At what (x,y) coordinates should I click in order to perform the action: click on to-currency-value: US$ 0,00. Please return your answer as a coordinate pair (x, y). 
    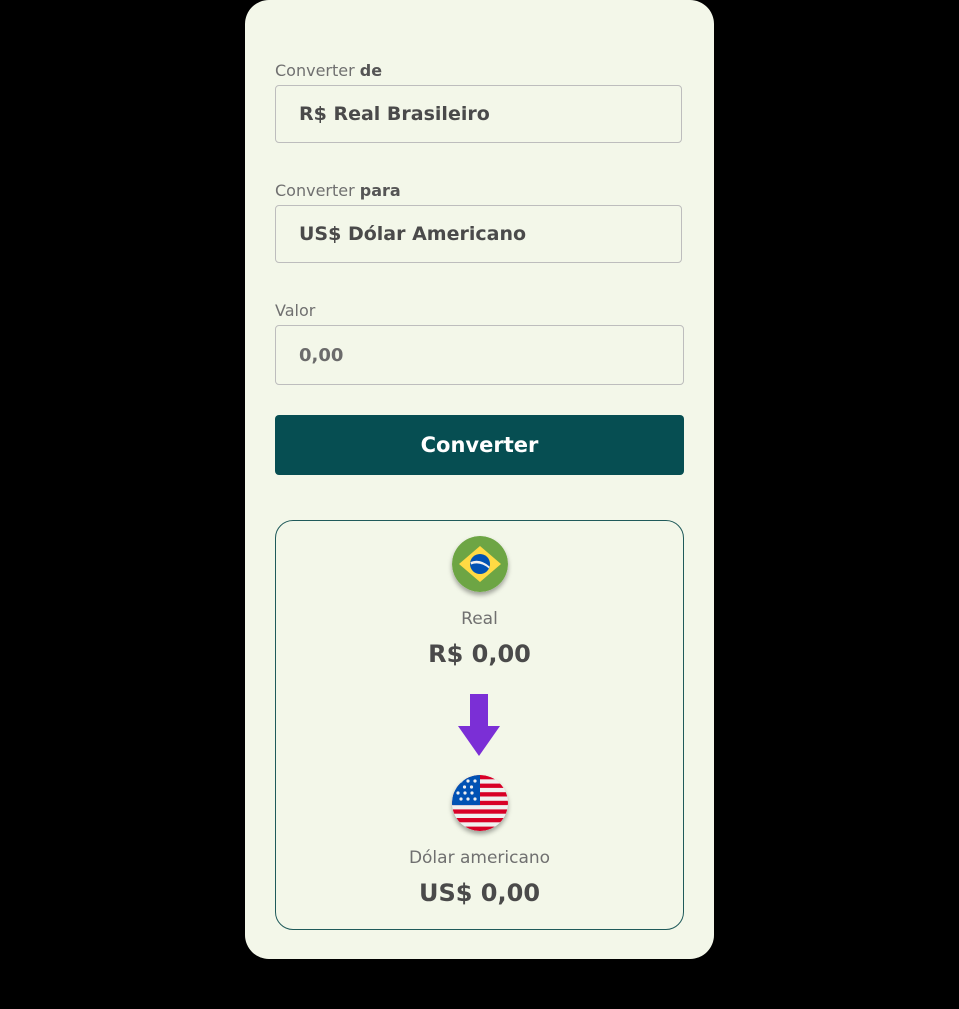
    Looking at the image, I should click on (479, 893).